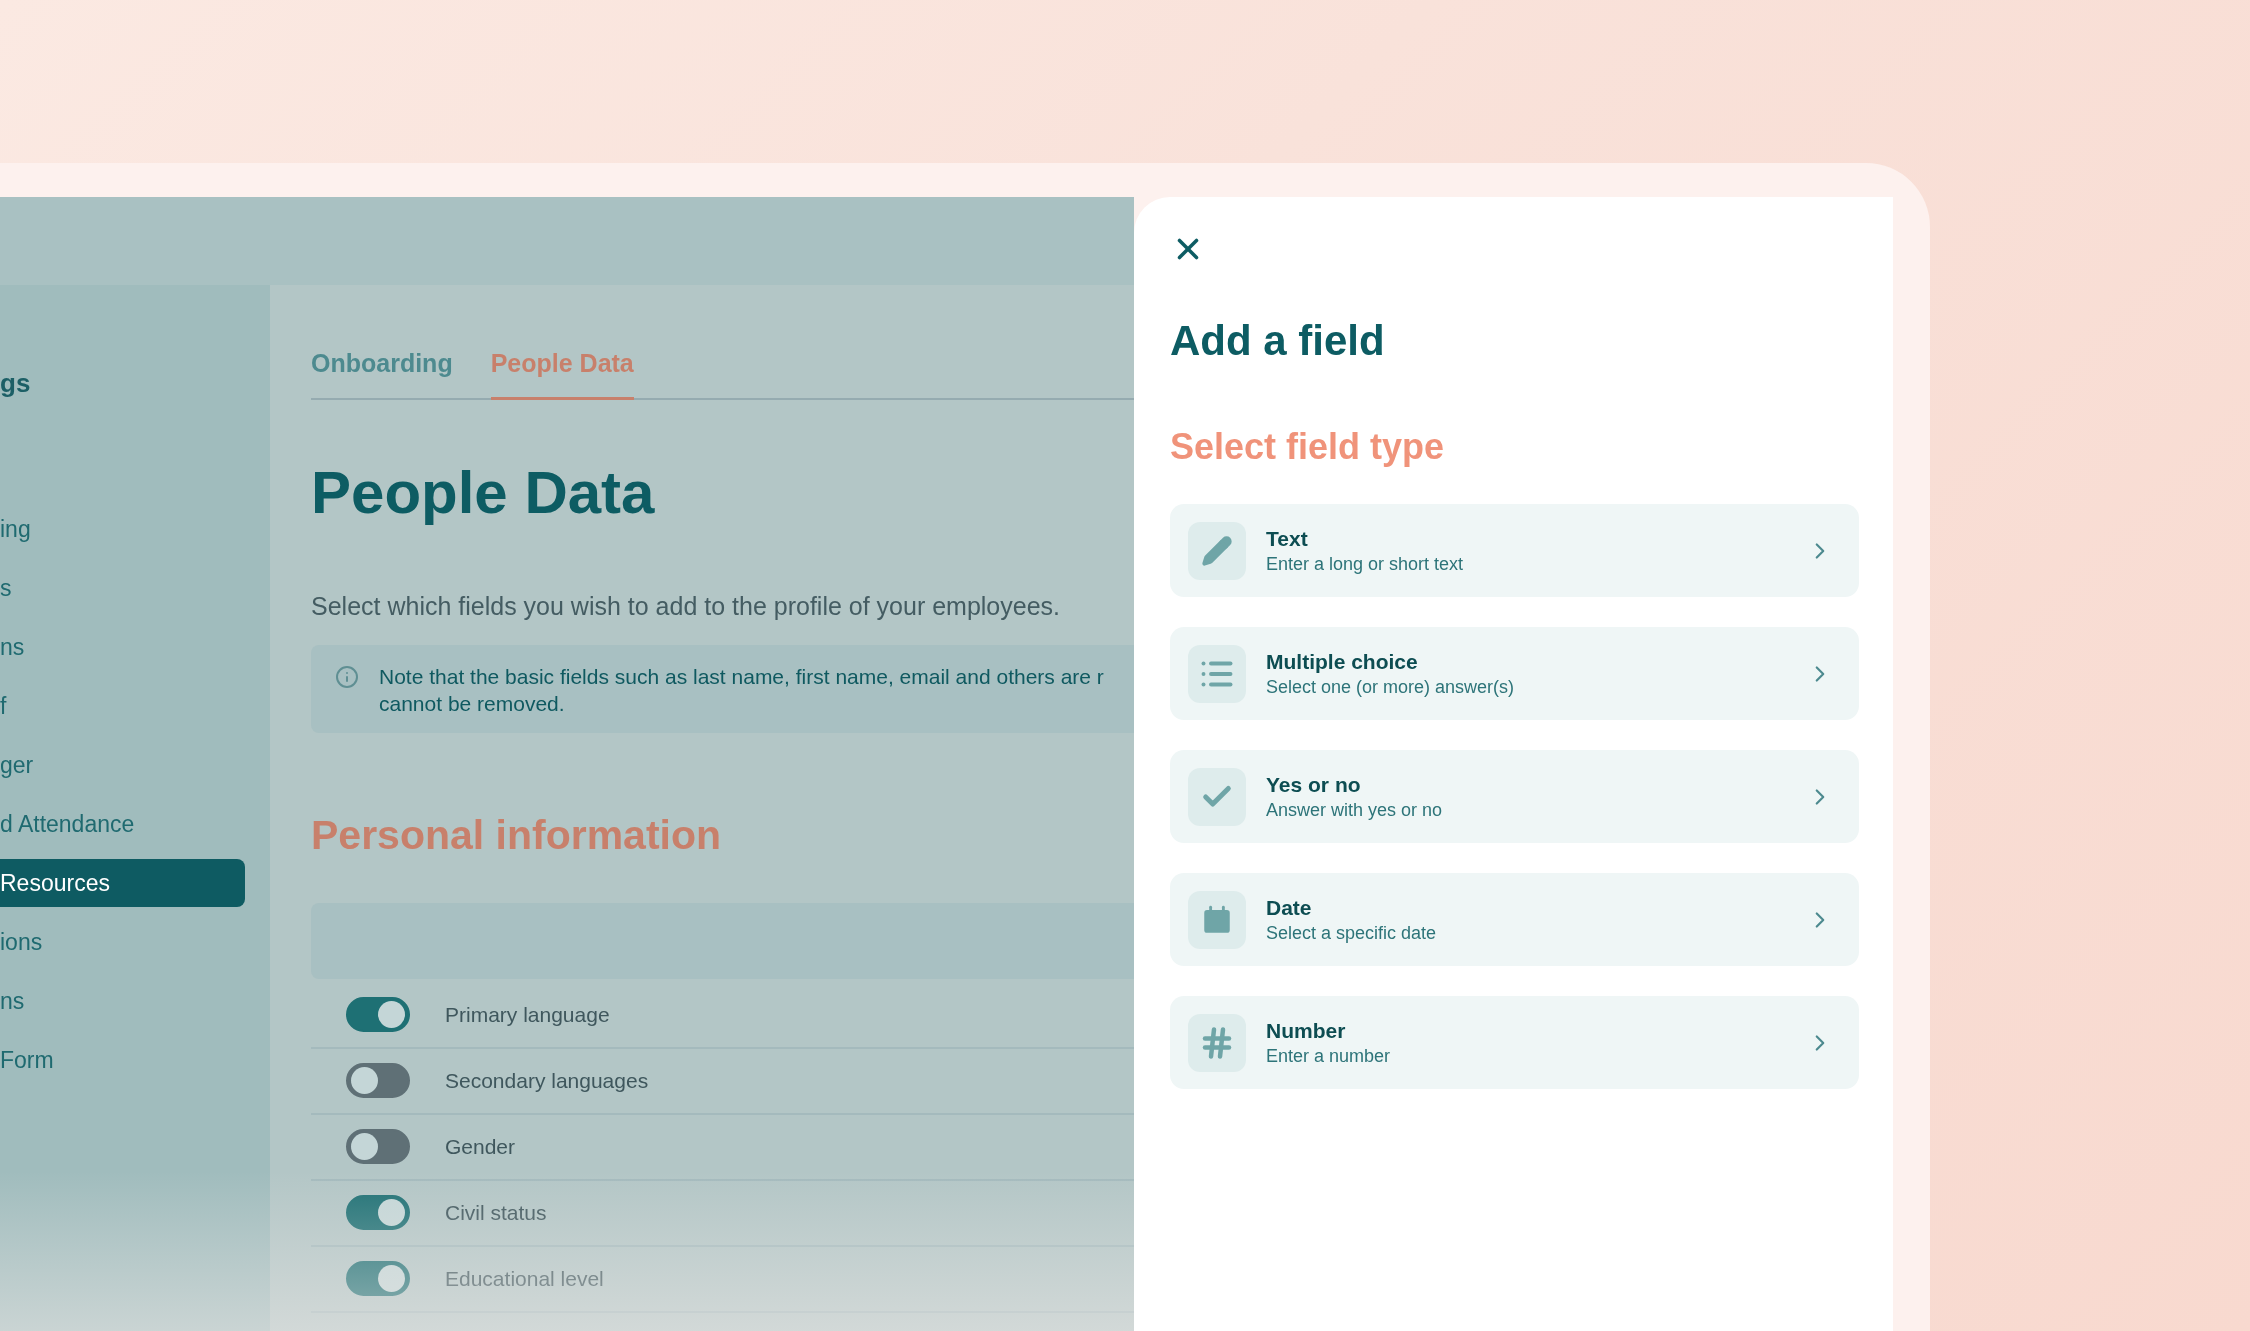  What do you see at coordinates (483, 492) in the screenshot?
I see `page-title: People Data` at bounding box center [483, 492].